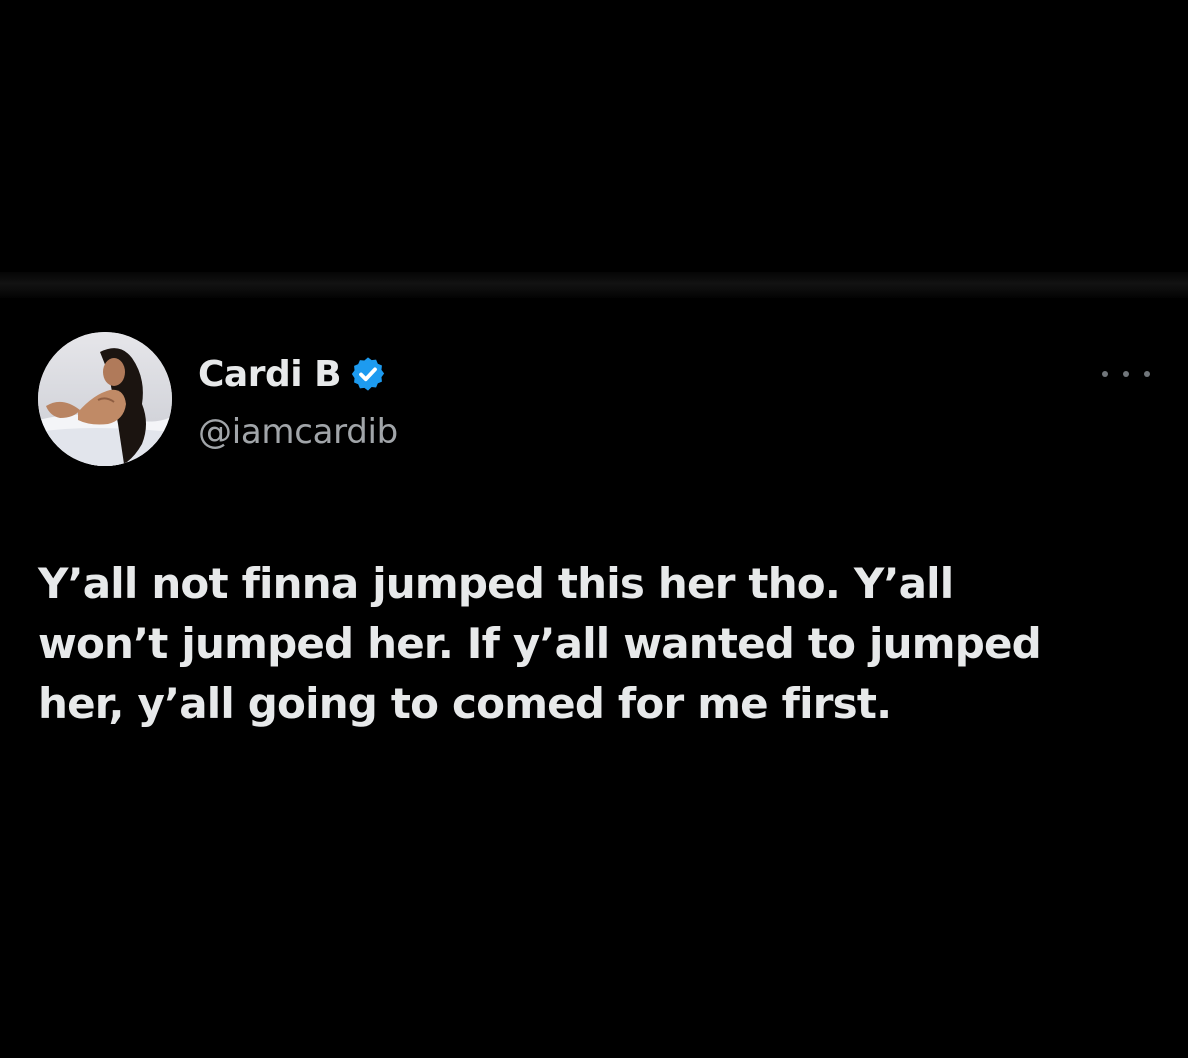 The image size is (1188, 1058). I want to click on more-options-icon, so click(1126, 374).